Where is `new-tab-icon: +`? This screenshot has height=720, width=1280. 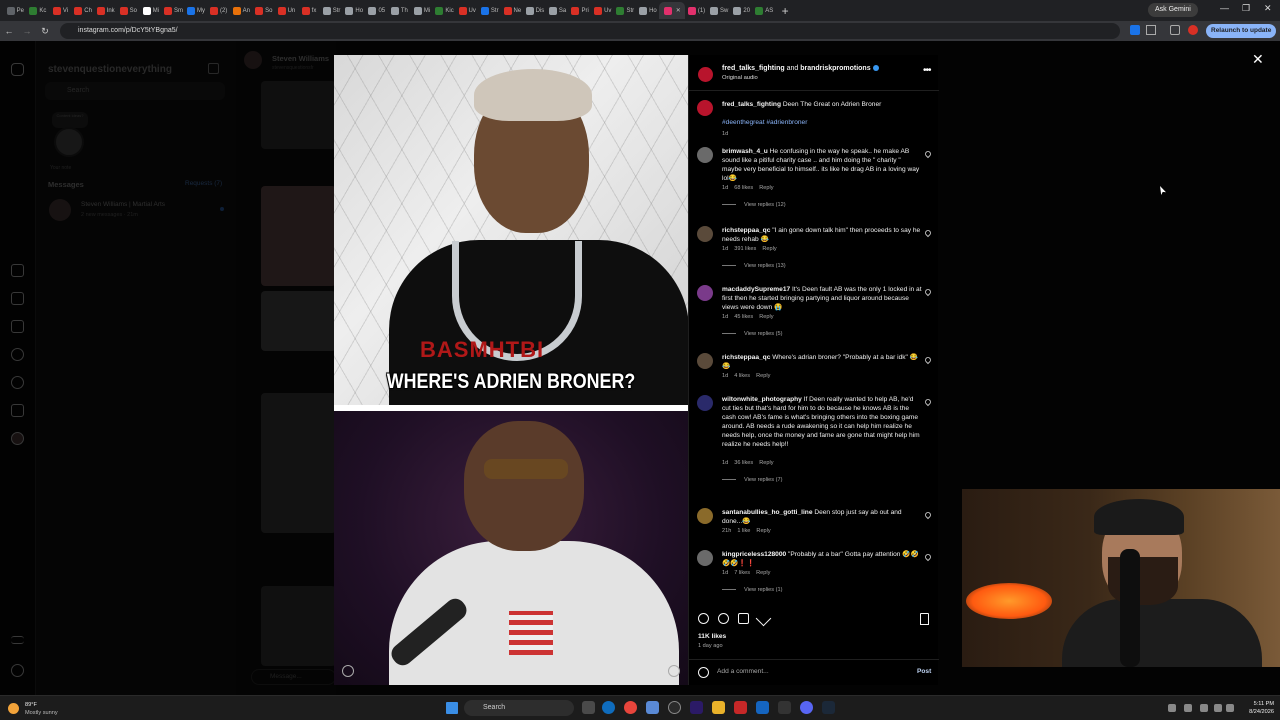
new-tab-icon: + is located at coordinates (785, 11).